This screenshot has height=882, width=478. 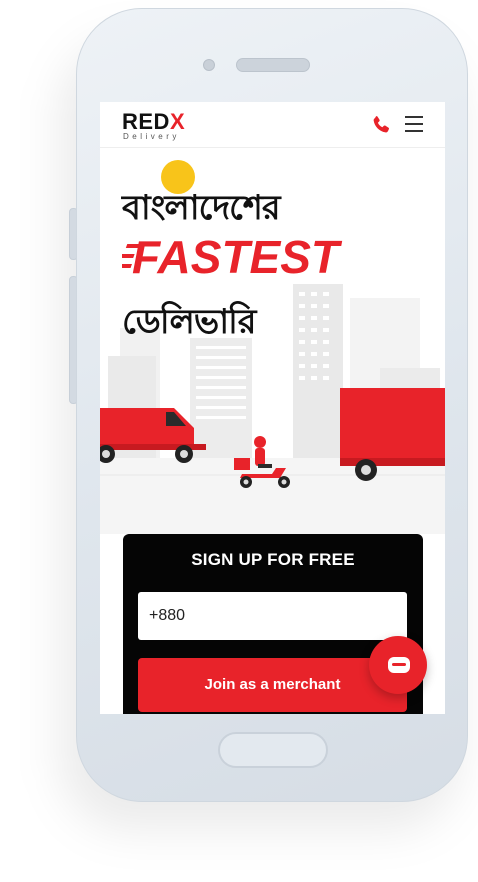 I want to click on chat-button, so click(x=398, y=665).